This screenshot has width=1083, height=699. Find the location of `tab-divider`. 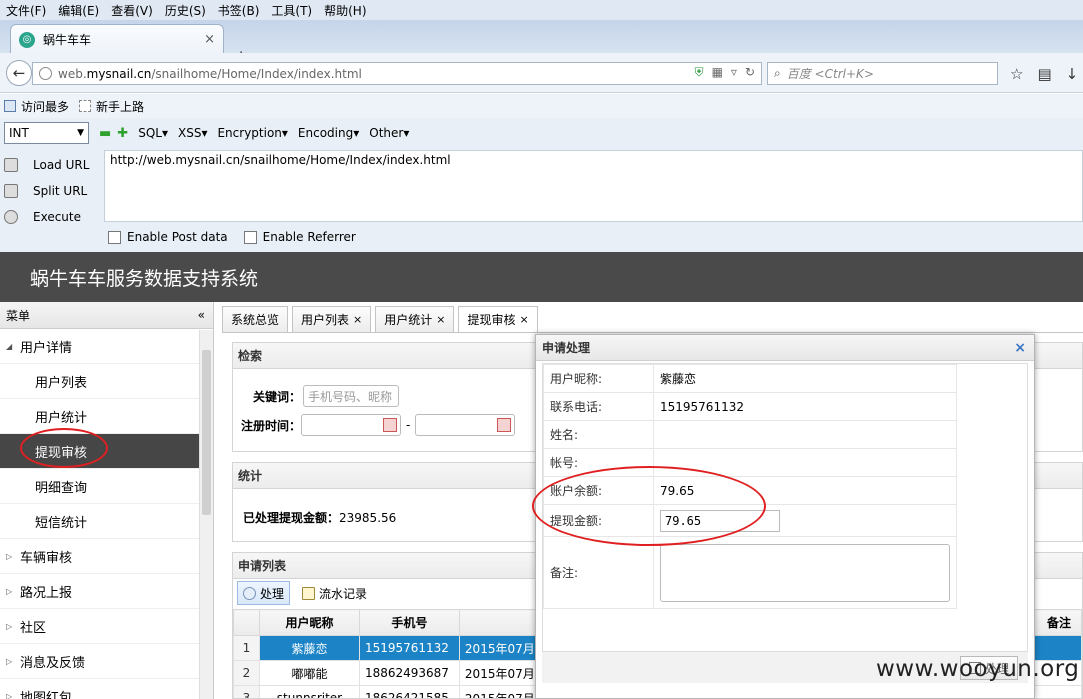

tab-divider is located at coordinates (652, 332).